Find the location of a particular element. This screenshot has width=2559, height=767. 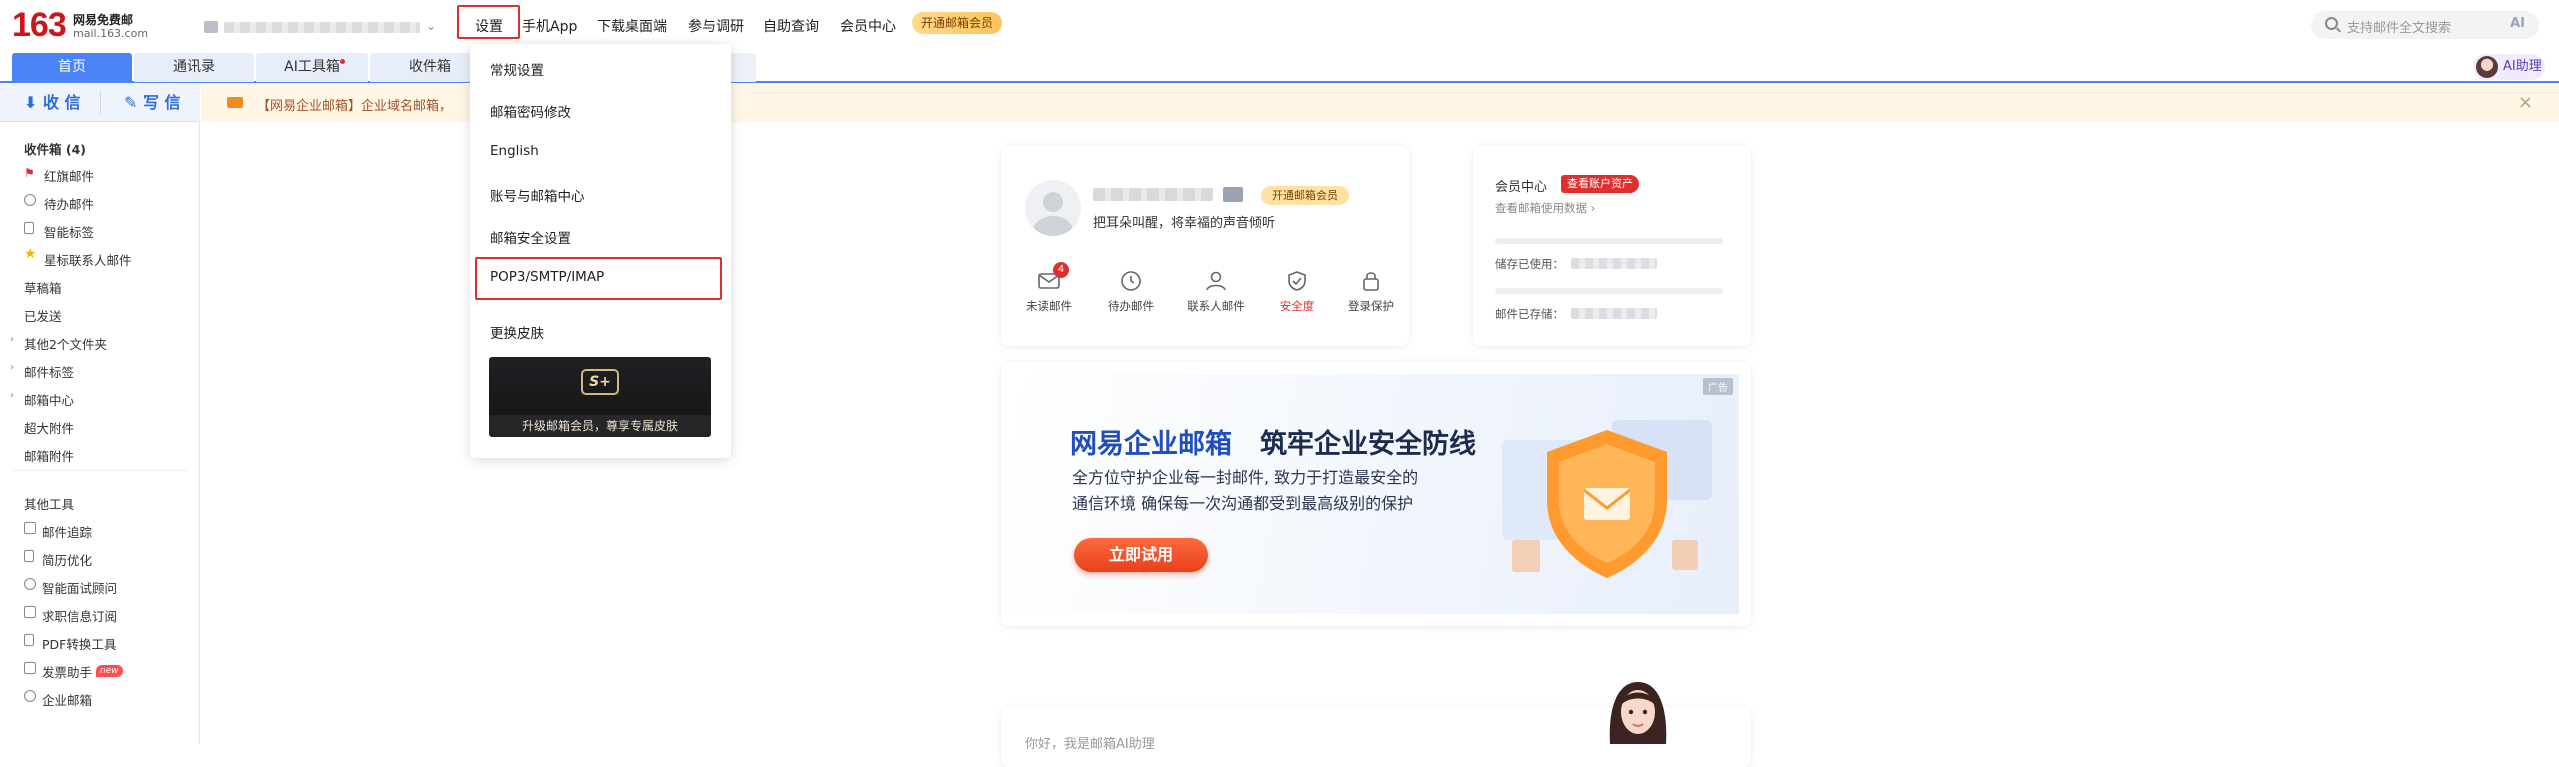

open-vip-button: 开通邮箱会员 is located at coordinates (957, 23).